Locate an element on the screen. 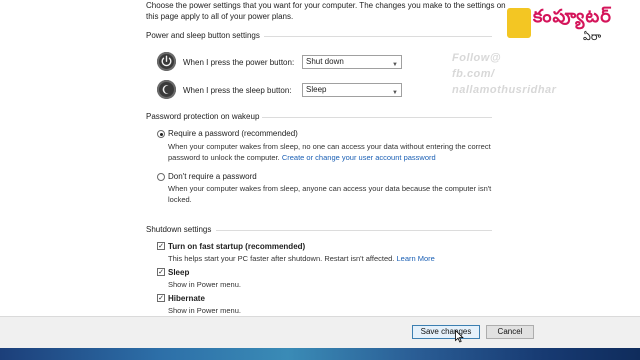 The image size is (640, 360). password-section-title: Password protection on wakeup is located at coordinates (203, 116).